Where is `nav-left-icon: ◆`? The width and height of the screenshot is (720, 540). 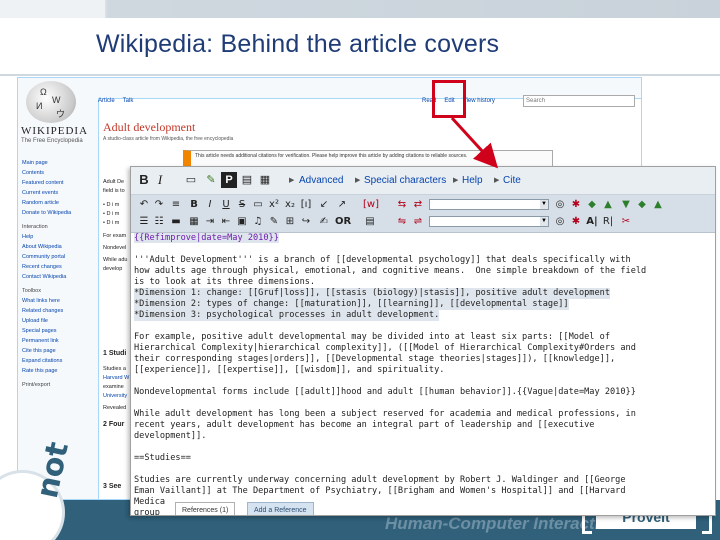 nav-left-icon: ◆ is located at coordinates (592, 204).